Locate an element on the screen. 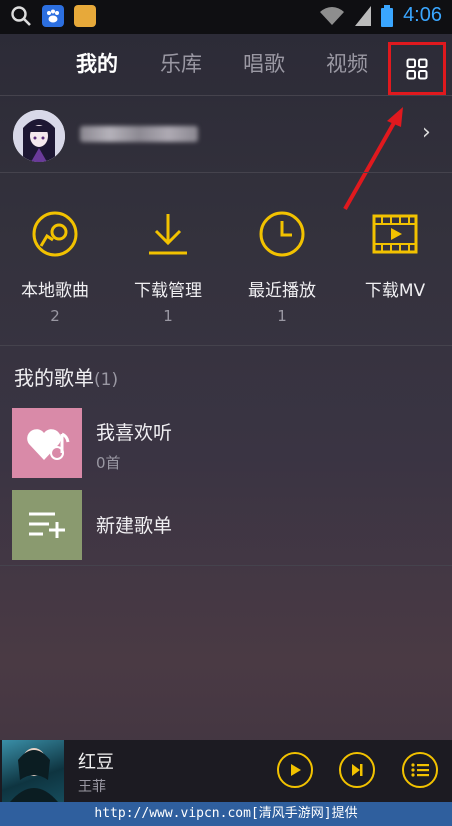 This screenshot has height=826, width=452. clock-time: 4:06 is located at coordinates (422, 15).